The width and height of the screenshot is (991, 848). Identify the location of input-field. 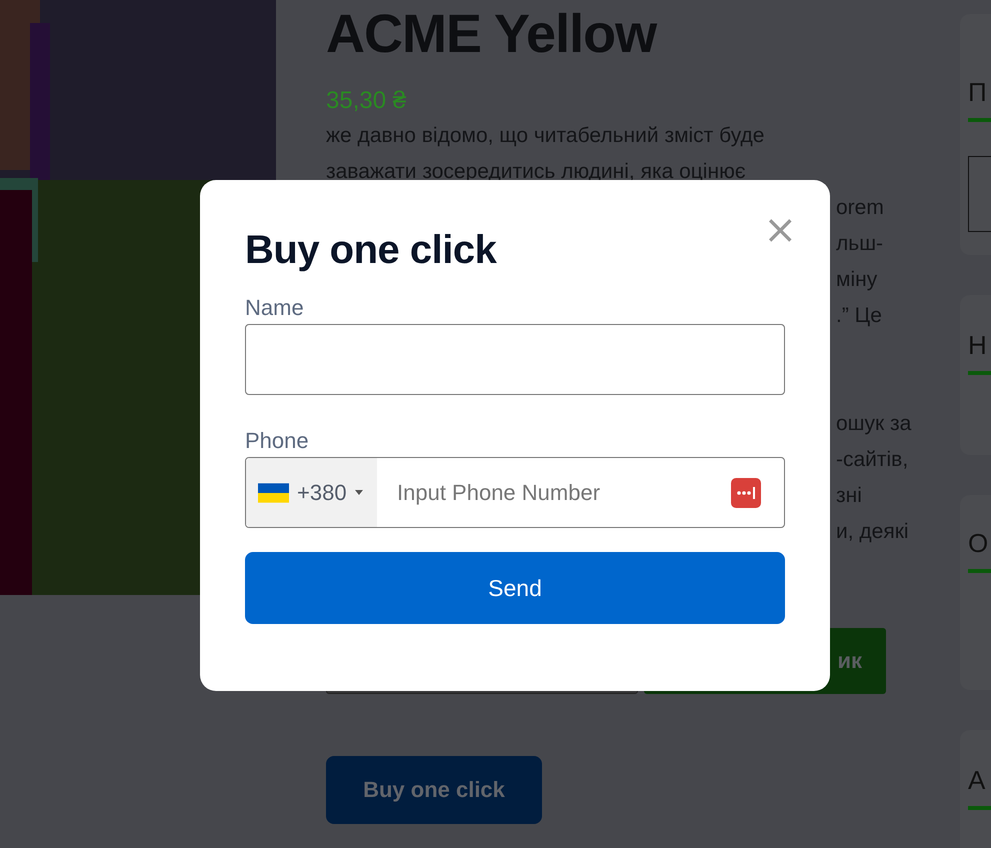
(979, 194).